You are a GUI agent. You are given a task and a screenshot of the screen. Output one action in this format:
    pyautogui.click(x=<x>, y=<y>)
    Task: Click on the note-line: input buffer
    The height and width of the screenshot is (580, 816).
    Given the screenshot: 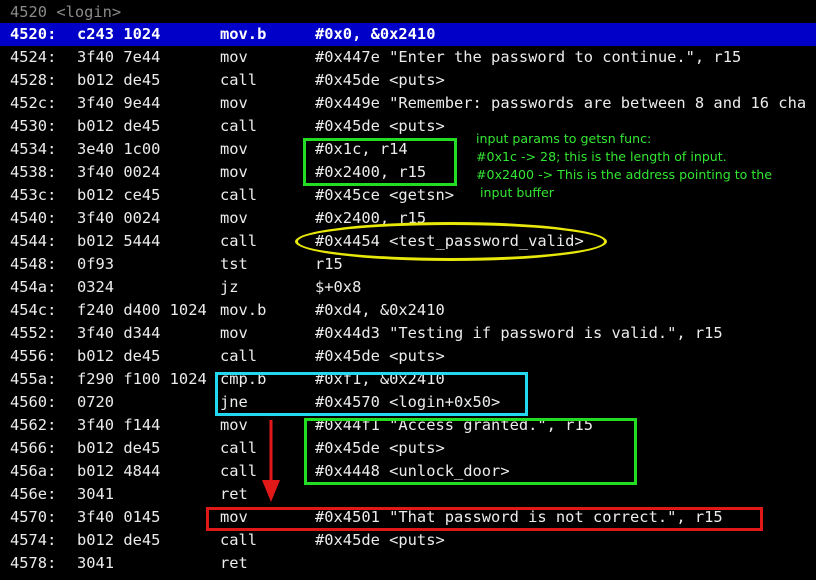 What is the action you would take?
    pyautogui.click(x=515, y=192)
    